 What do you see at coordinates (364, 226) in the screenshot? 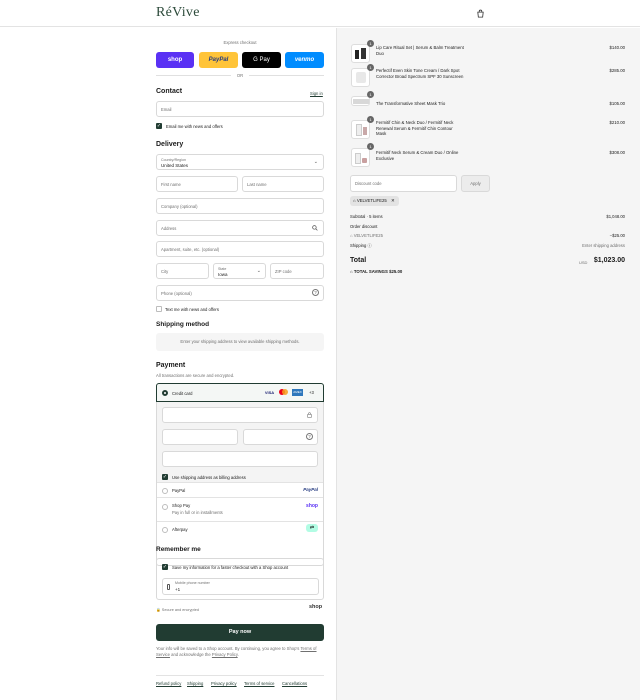
I see `order-discount-label: Order discount` at bounding box center [364, 226].